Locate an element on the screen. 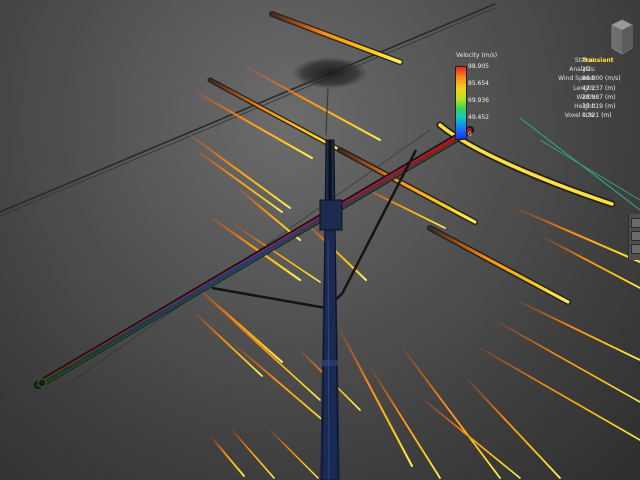 The height and width of the screenshot is (480, 640). legend-tick-max: 98.905 is located at coordinates (478, 66).